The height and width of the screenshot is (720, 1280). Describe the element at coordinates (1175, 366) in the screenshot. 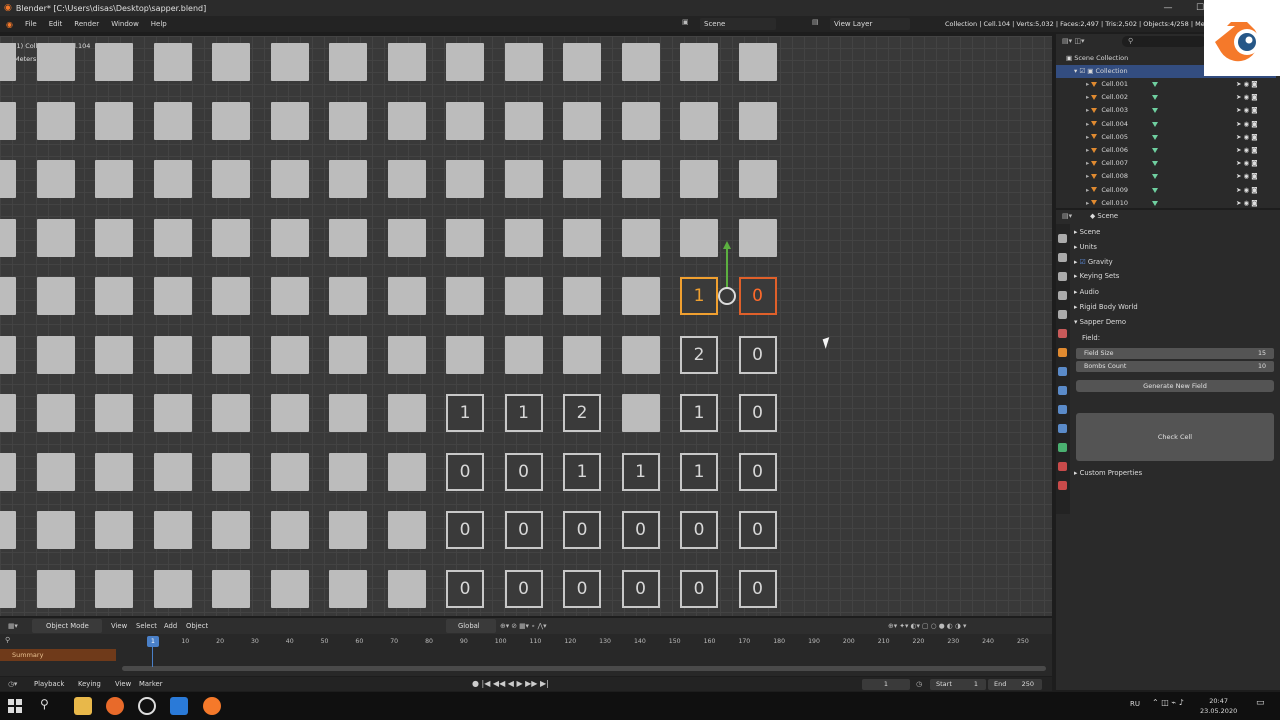

I see `bombs-count-field: Bombs Count 10` at that location.